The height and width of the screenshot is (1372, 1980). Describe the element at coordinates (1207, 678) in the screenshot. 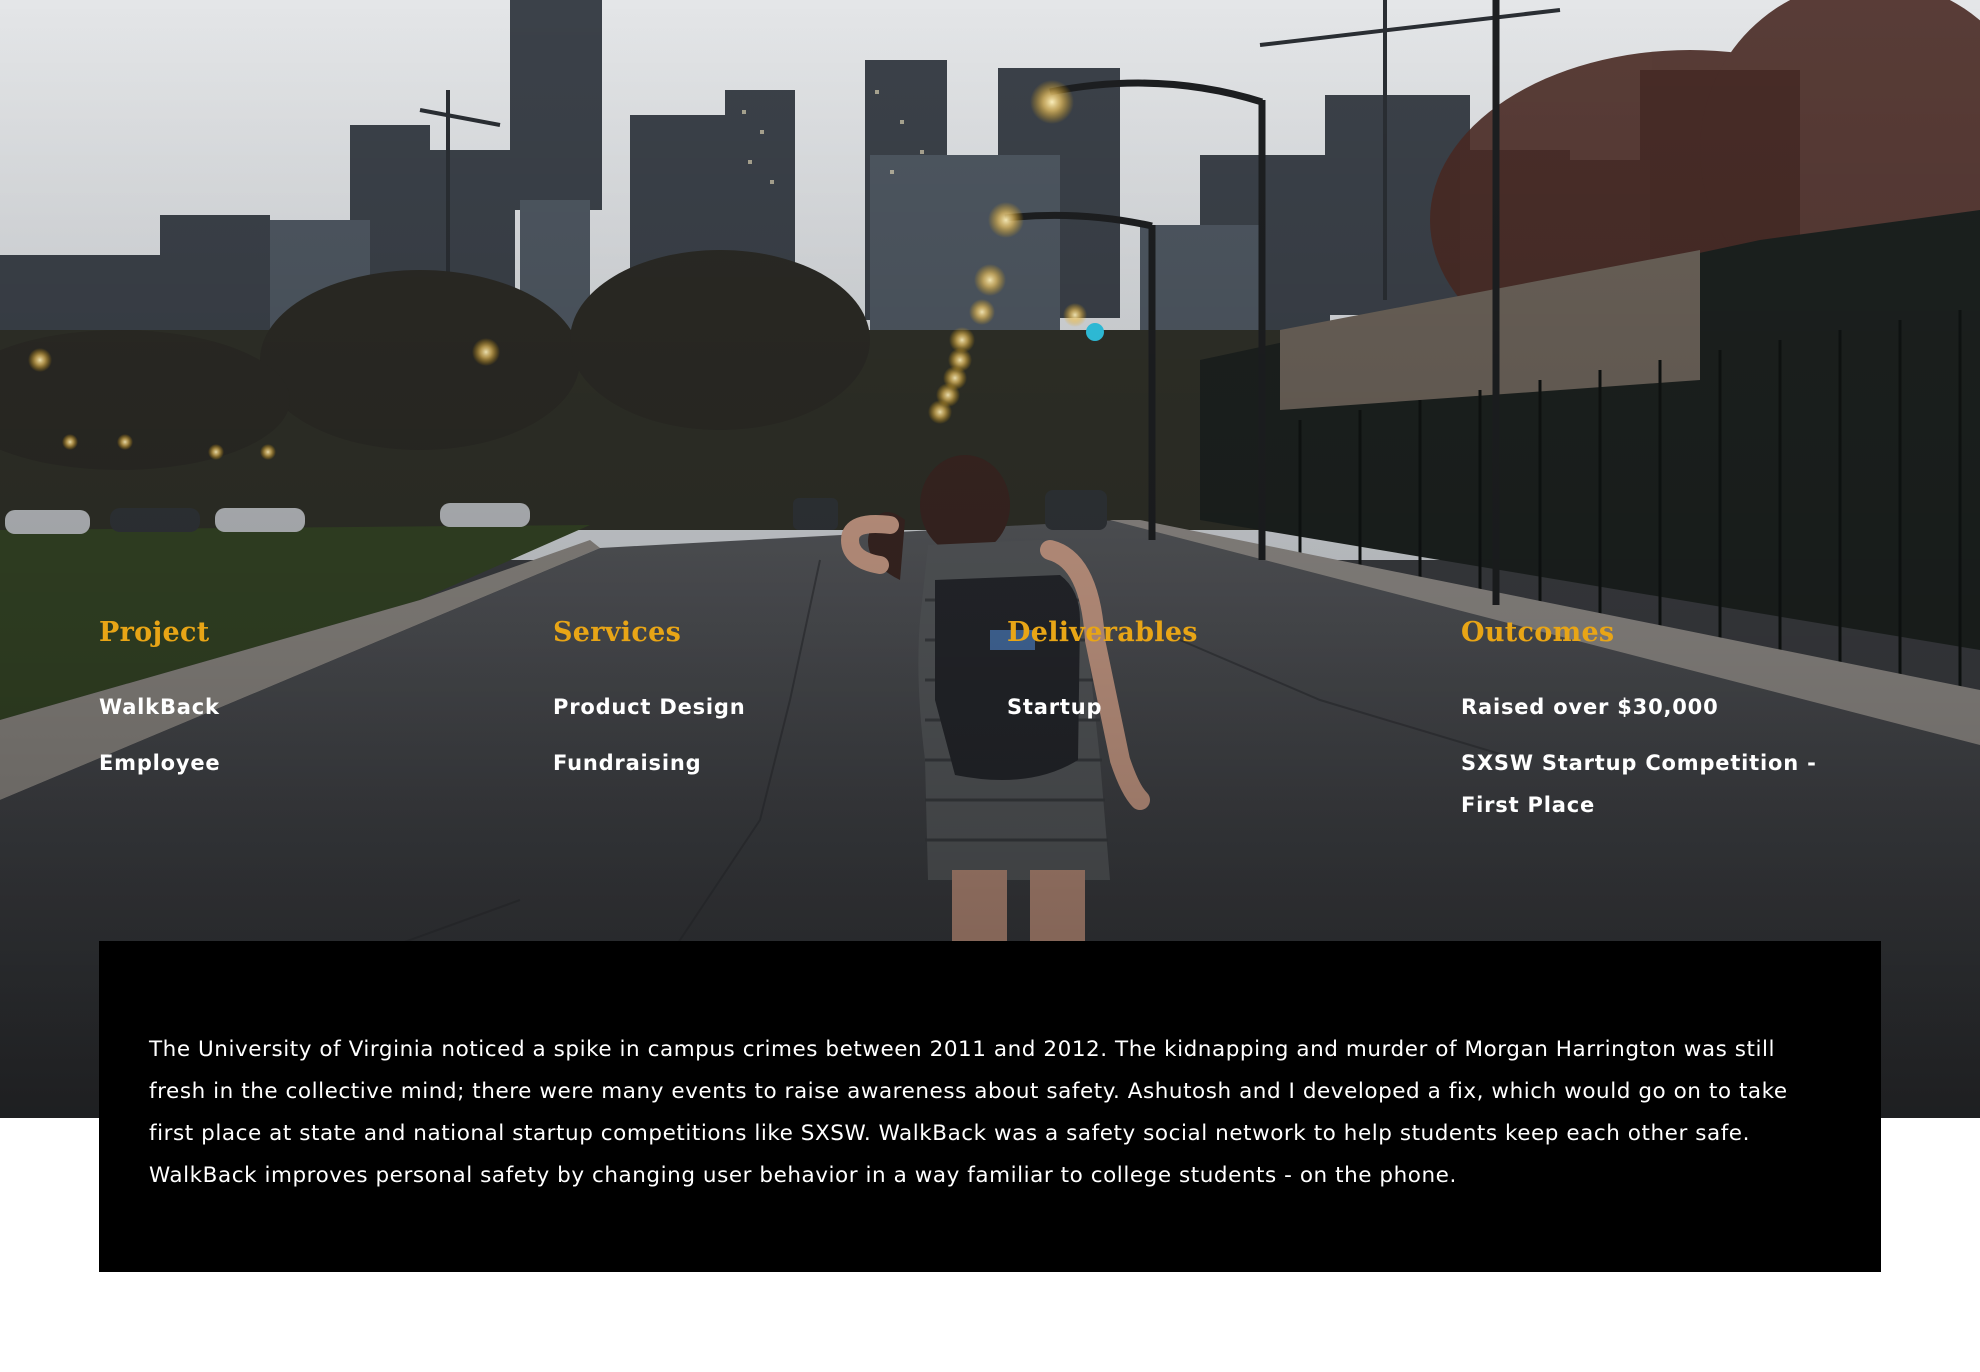

I see `deliverables-column: Deliverables Startup` at that location.